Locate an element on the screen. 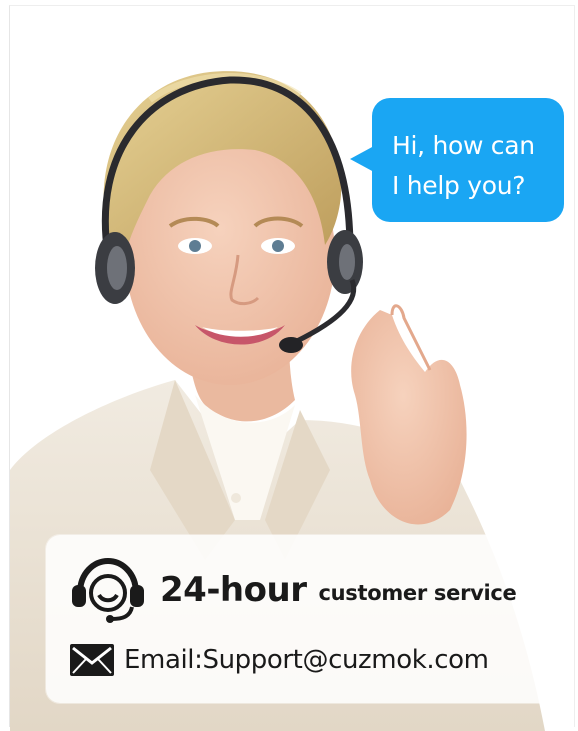 The image size is (578, 731). speech-bubble-tail is located at coordinates (362, 159).